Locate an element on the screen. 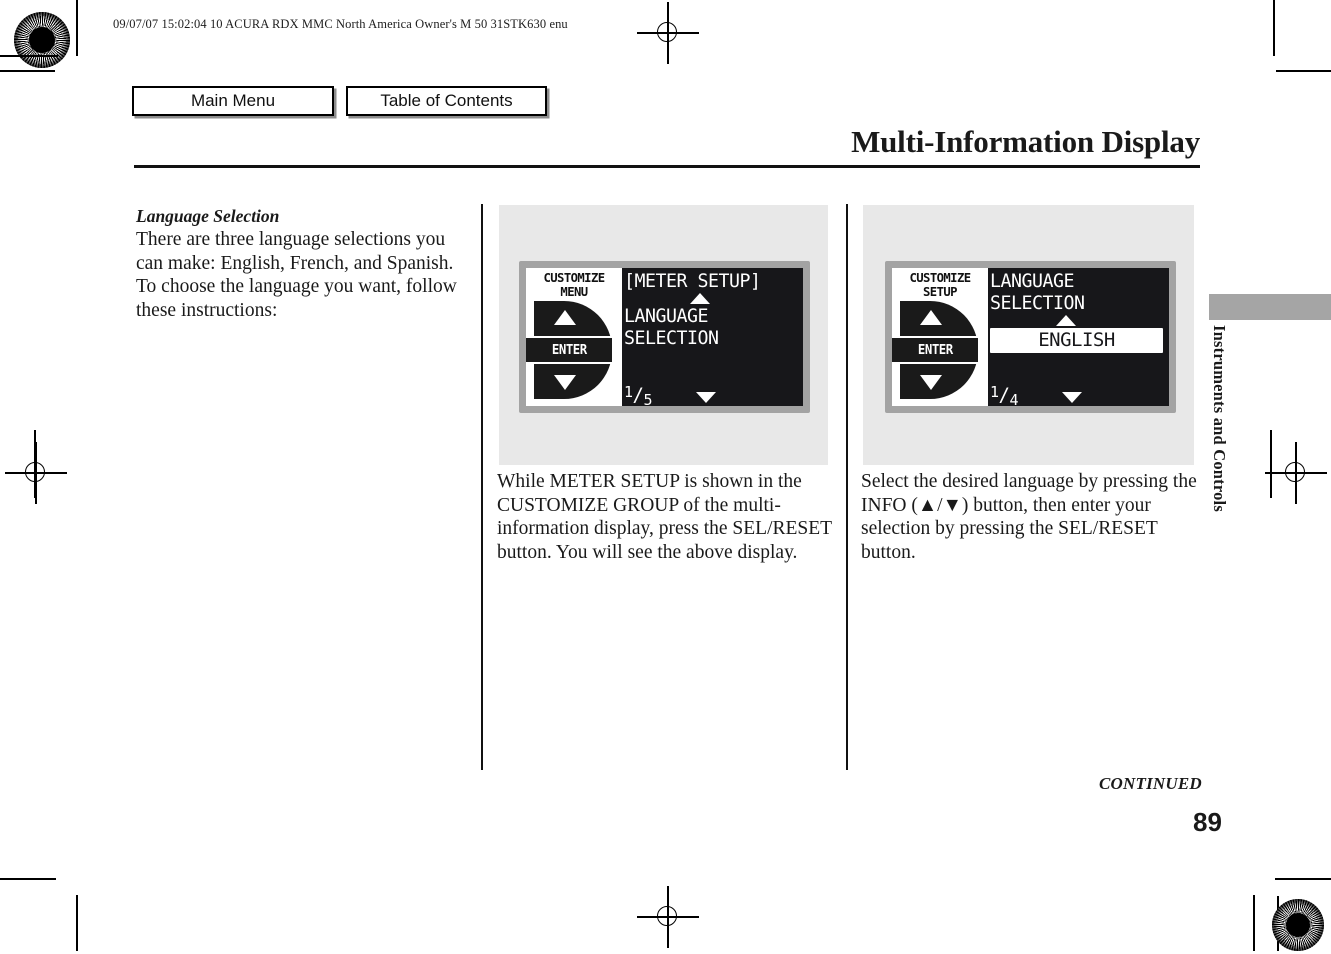 This screenshot has width=1331, height=954. dpad-enter-band-2: ENTER is located at coordinates (935, 350).